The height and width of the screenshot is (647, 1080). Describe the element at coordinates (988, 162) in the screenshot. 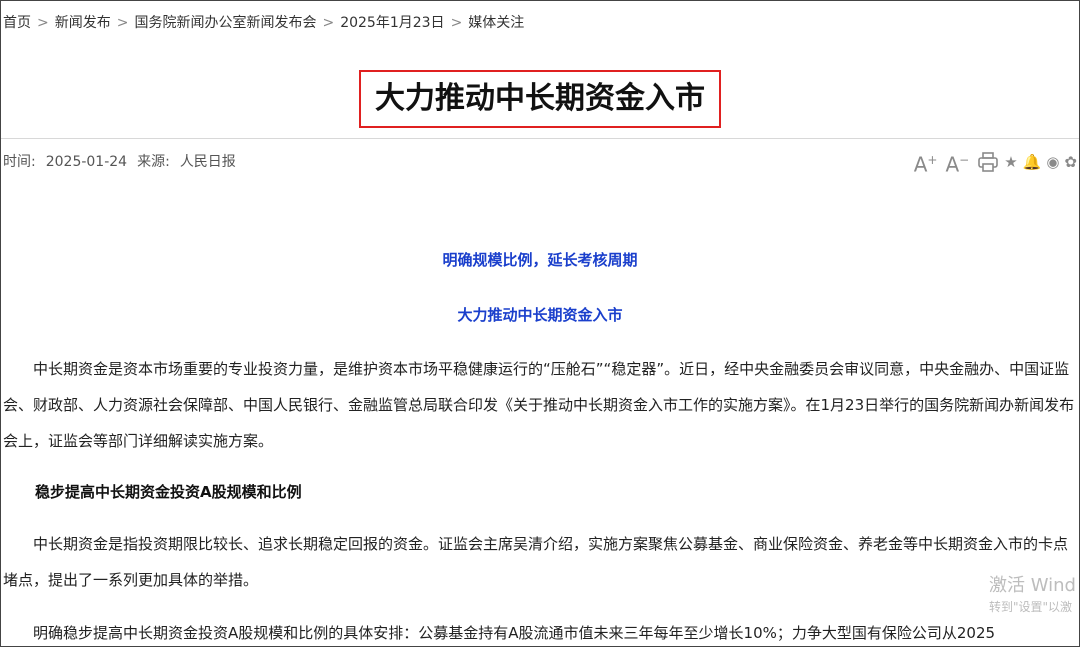

I see `print-icon` at that location.